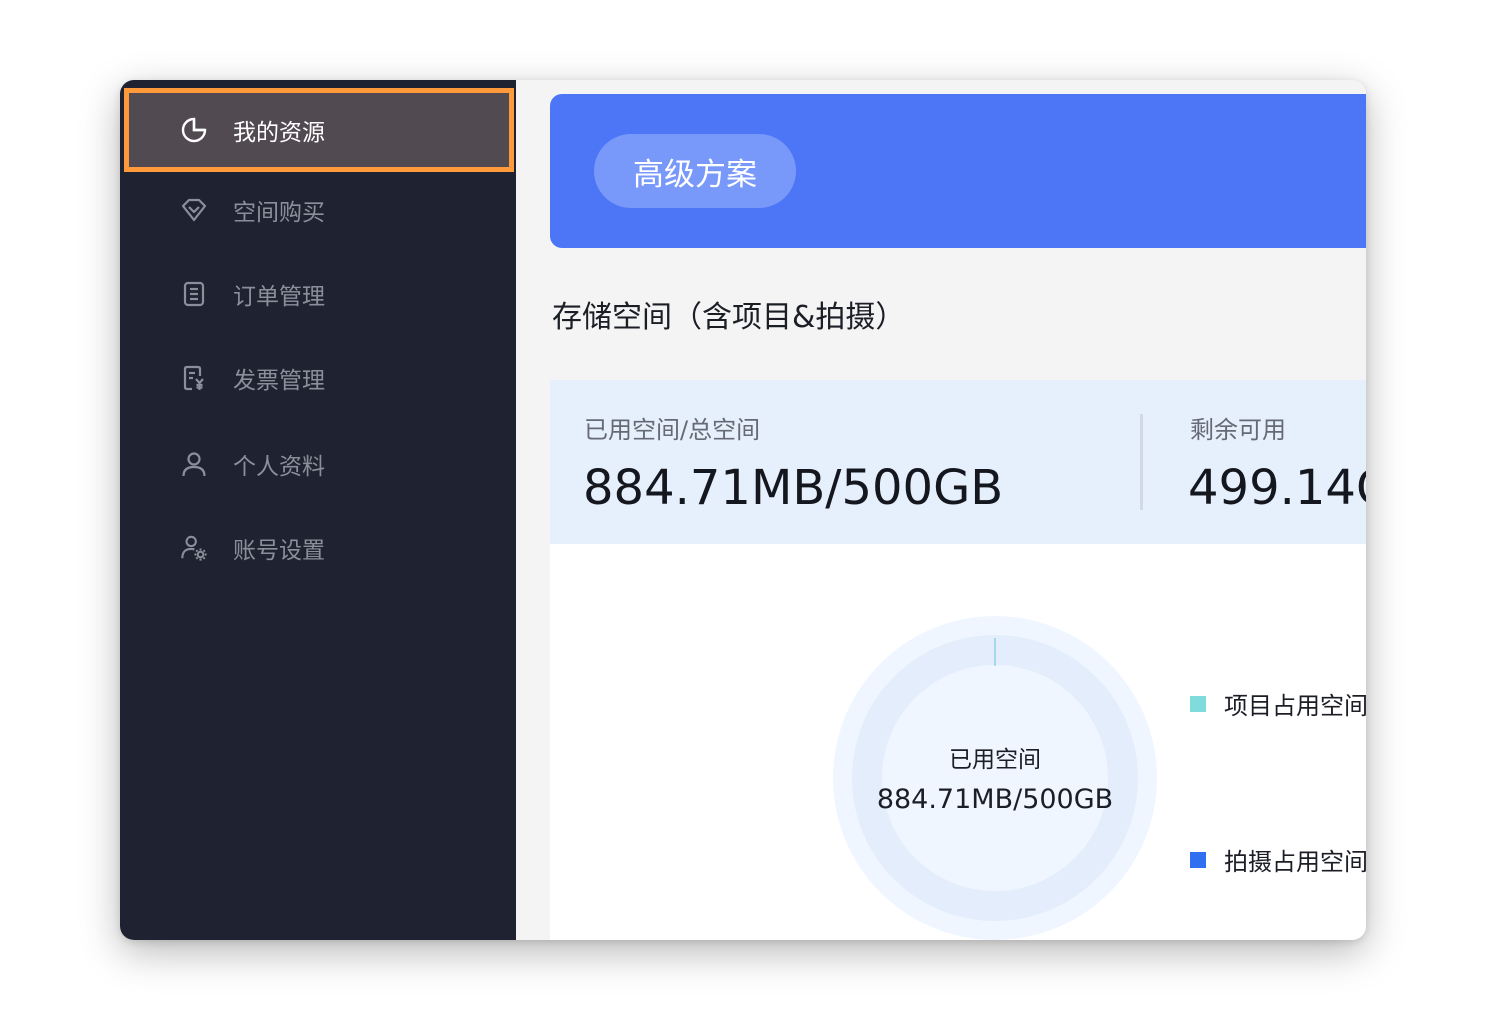  I want to click on used-total-value: 884.71MB/500GB, so click(793, 488).